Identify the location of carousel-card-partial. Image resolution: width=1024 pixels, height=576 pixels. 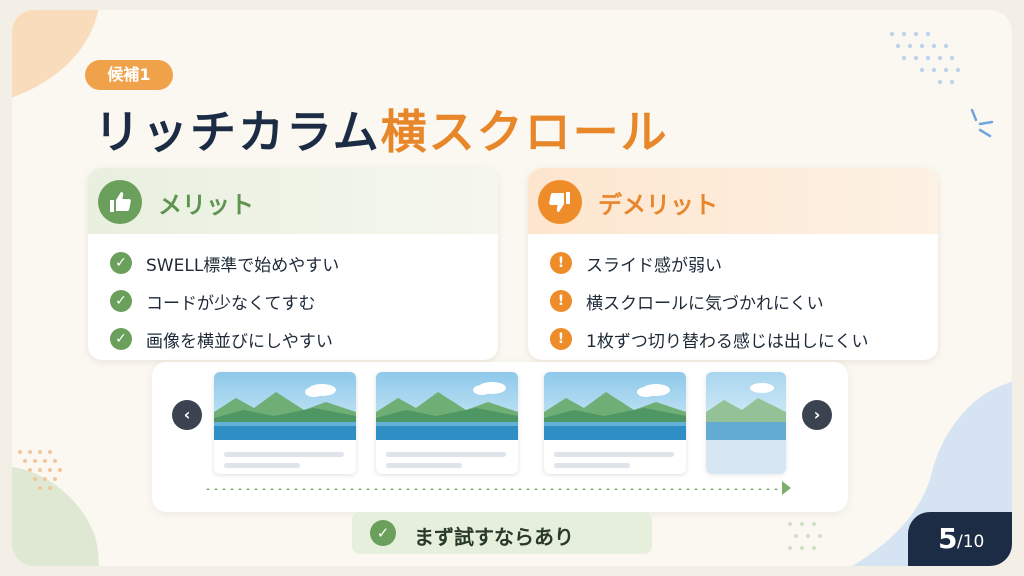
(746, 423).